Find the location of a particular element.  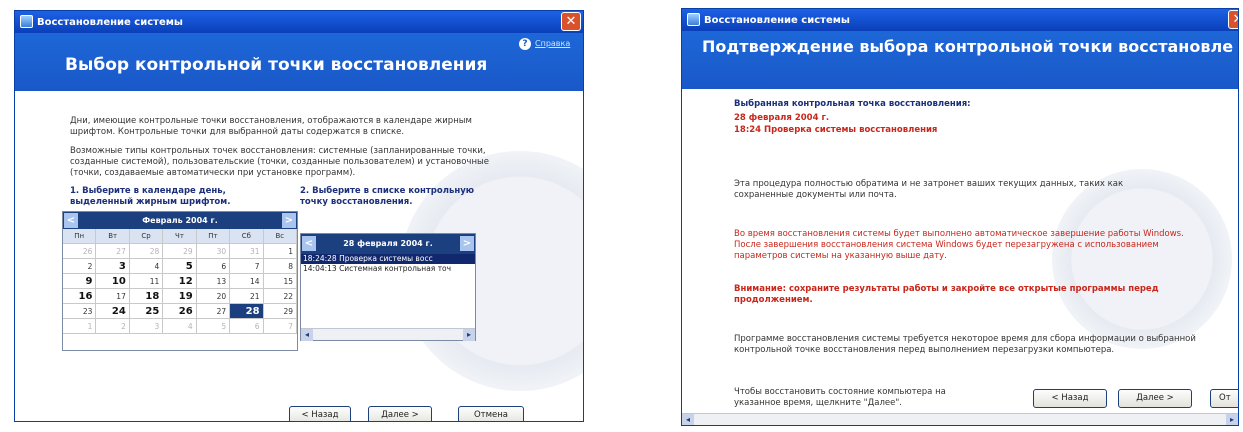

restore-point-item: 14:04:13 Системная контрольная точ is located at coordinates (388, 269).